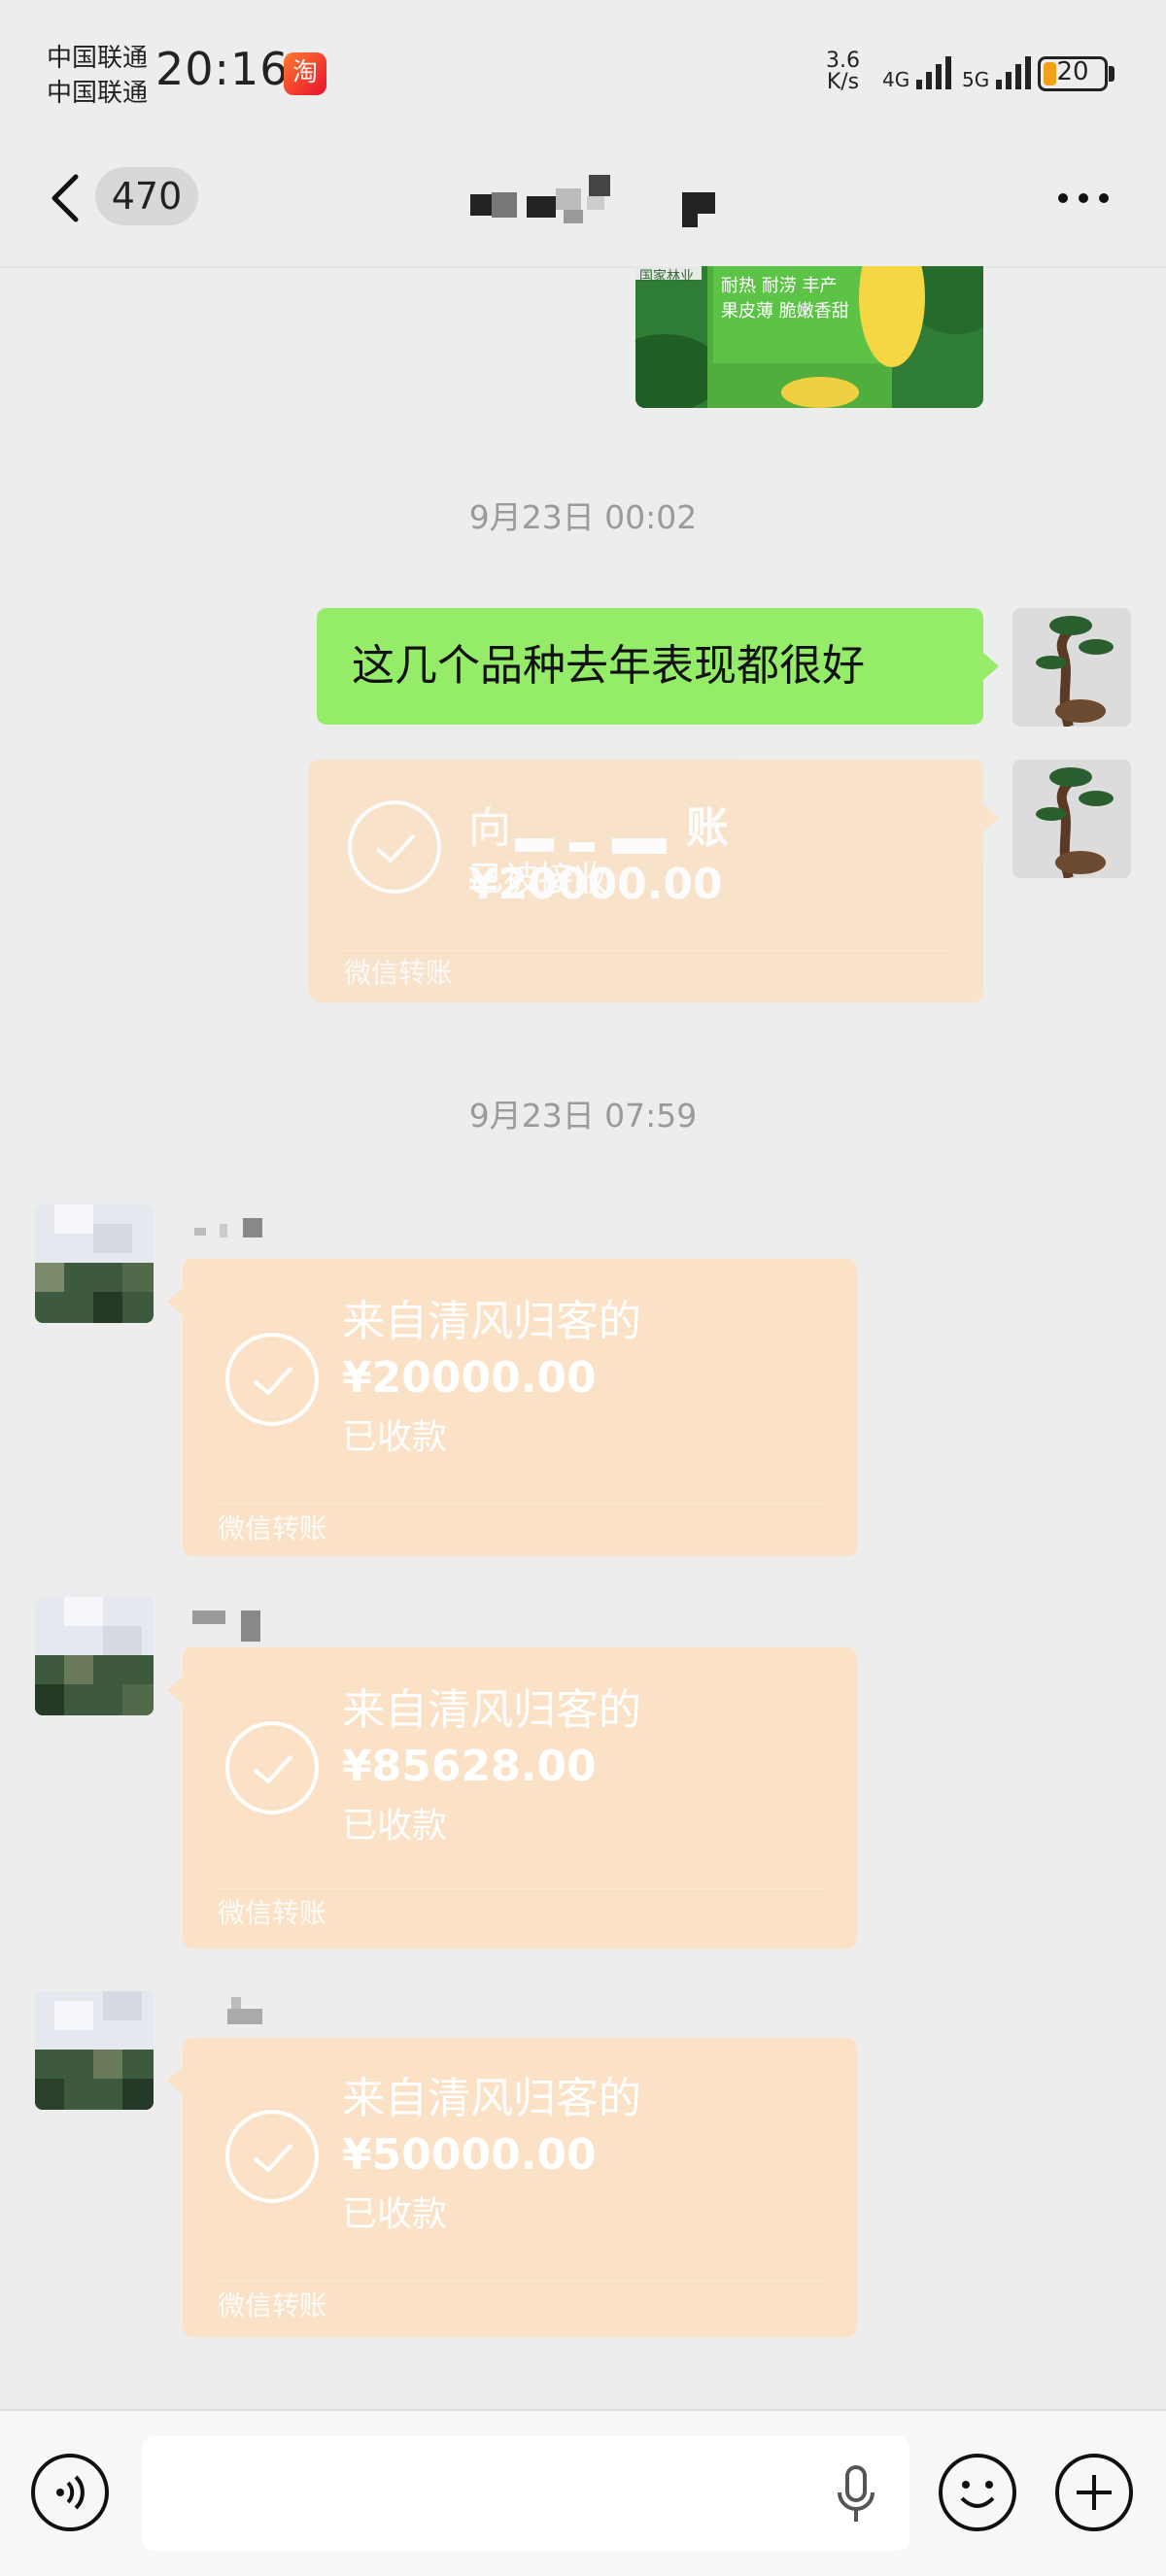 Image resolution: width=1166 pixels, height=2576 pixels. What do you see at coordinates (843, 82) in the screenshot?
I see `network-speed-unit: K/s` at bounding box center [843, 82].